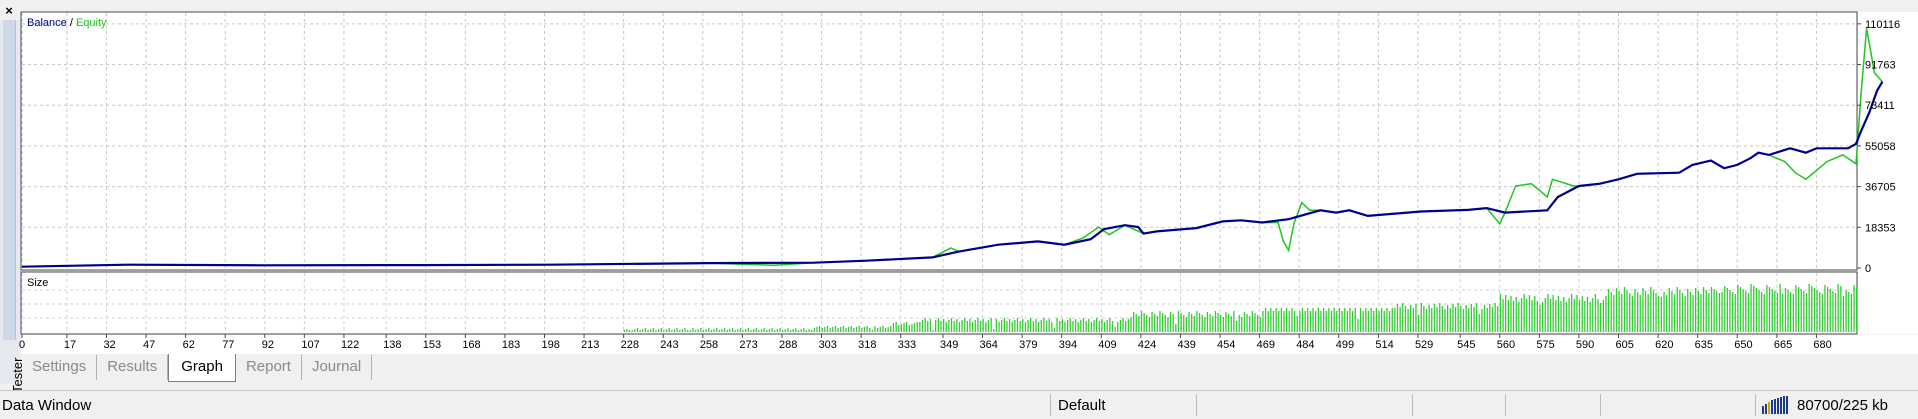 Image resolution: width=1918 pixels, height=419 pixels. What do you see at coordinates (133, 367) in the screenshot?
I see `tab-results: Results` at bounding box center [133, 367].